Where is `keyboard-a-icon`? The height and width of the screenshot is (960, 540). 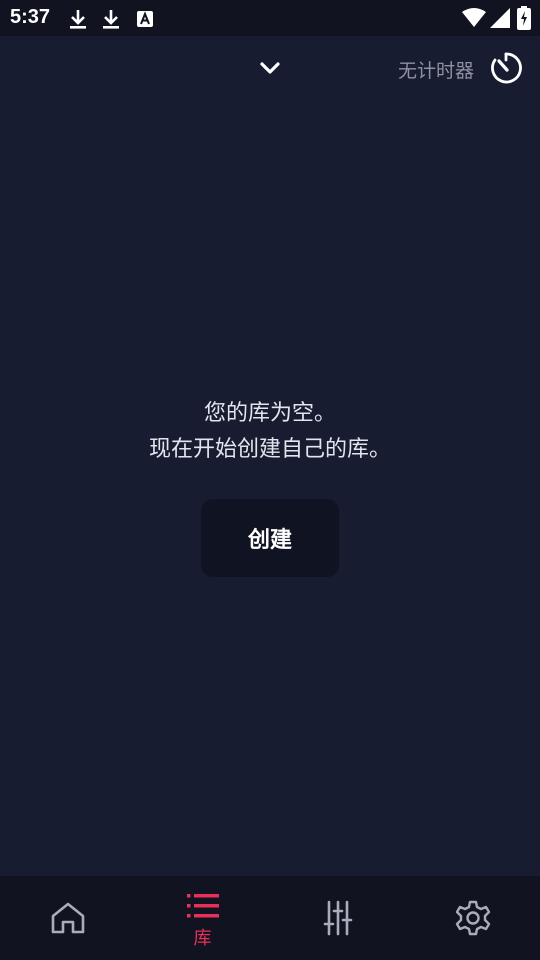
keyboard-a-icon is located at coordinates (145, 19).